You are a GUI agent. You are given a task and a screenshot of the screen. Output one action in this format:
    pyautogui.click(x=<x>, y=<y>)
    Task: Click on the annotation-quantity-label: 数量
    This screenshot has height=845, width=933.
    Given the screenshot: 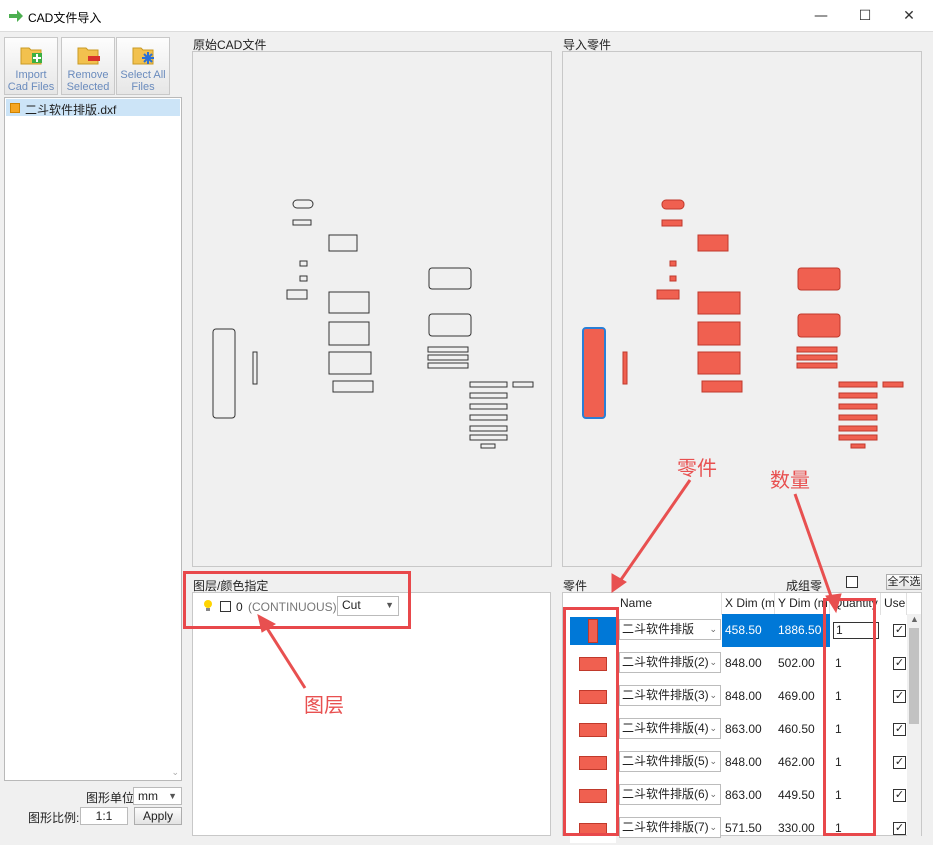 What is the action you would take?
    pyautogui.click(x=790, y=480)
    